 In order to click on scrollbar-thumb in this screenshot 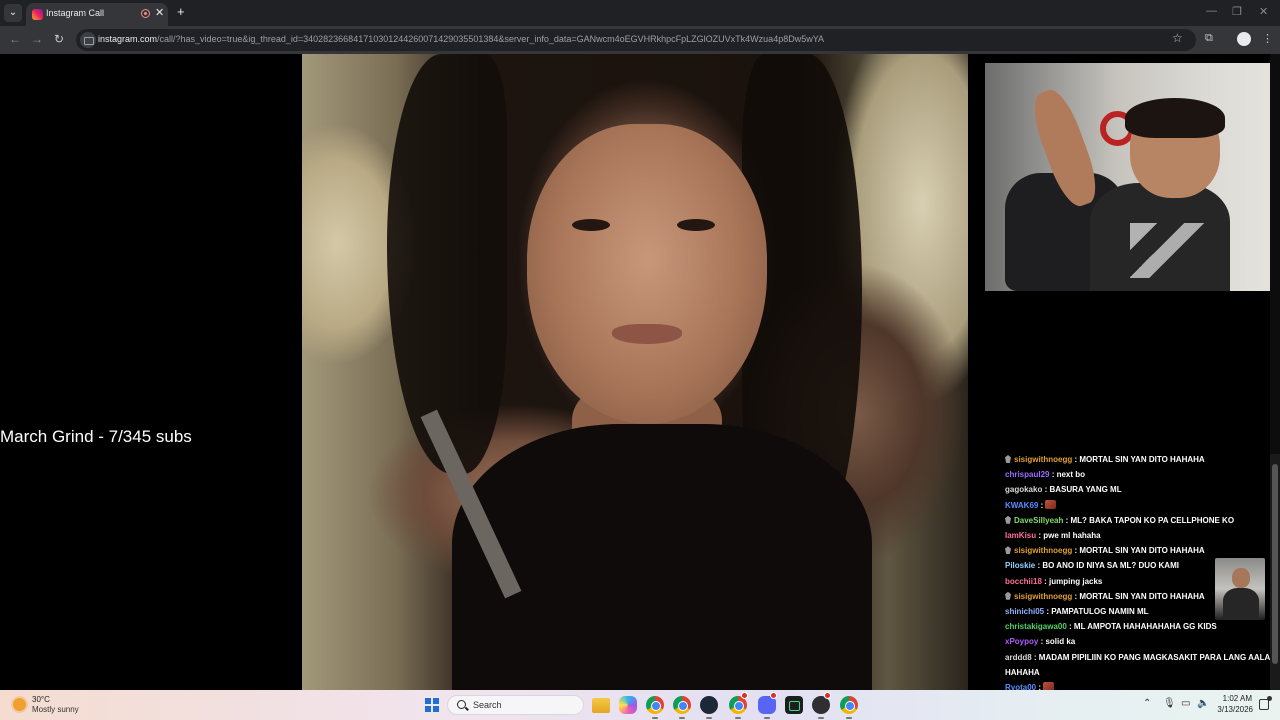, I will do `click(1275, 564)`.